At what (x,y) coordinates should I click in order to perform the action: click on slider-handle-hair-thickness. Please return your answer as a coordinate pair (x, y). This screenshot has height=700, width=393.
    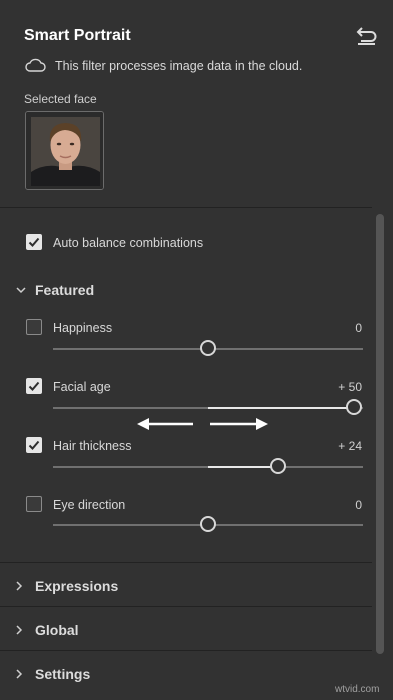
    Looking at the image, I should click on (278, 466).